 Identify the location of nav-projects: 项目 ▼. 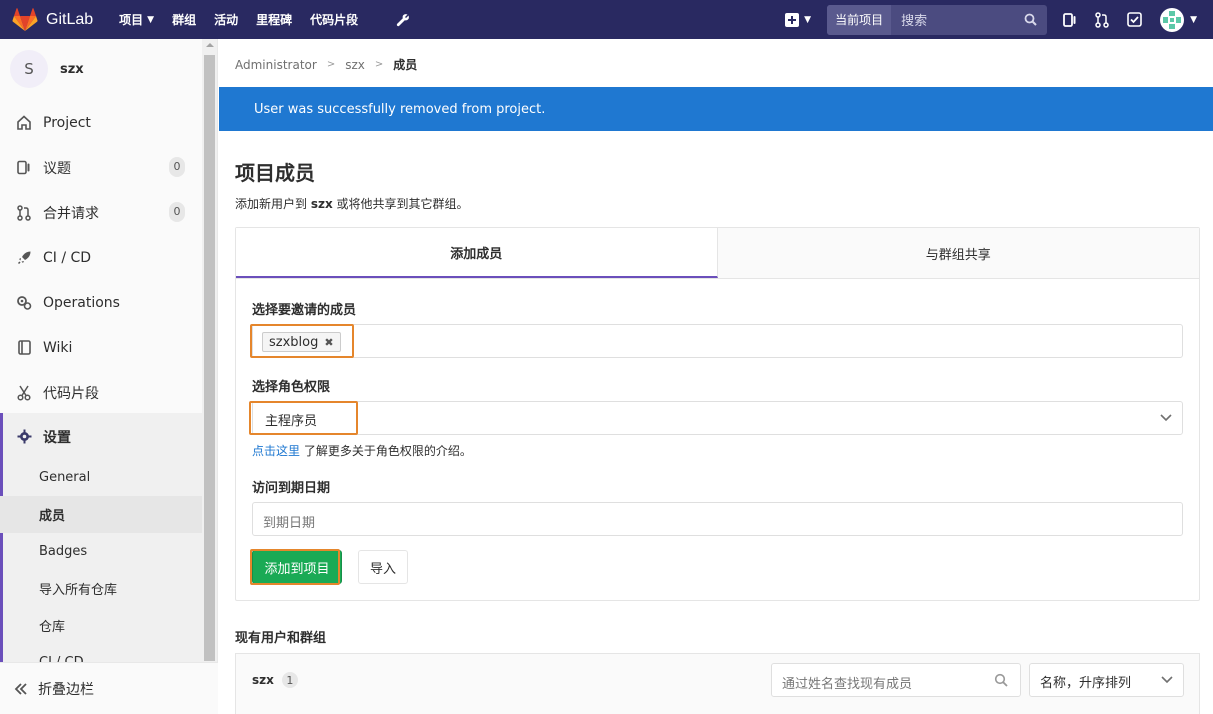
(136, 19).